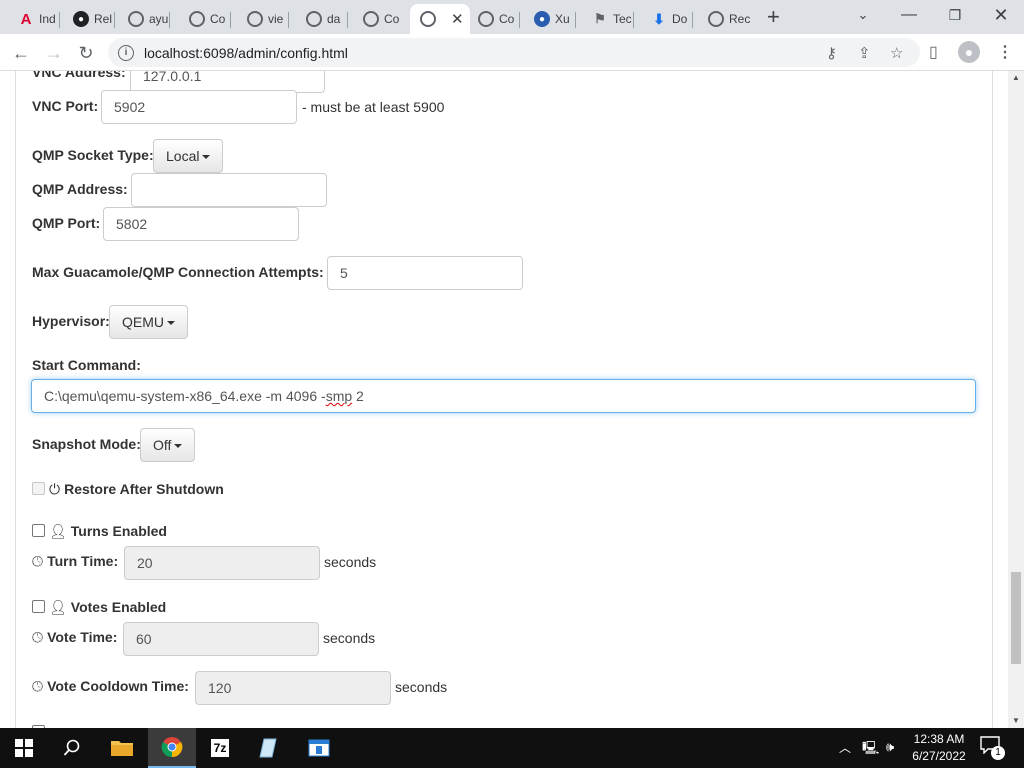 The image size is (1024, 768). Describe the element at coordinates (933, 52) in the screenshot. I see `side-panel-icon: ▯` at that location.